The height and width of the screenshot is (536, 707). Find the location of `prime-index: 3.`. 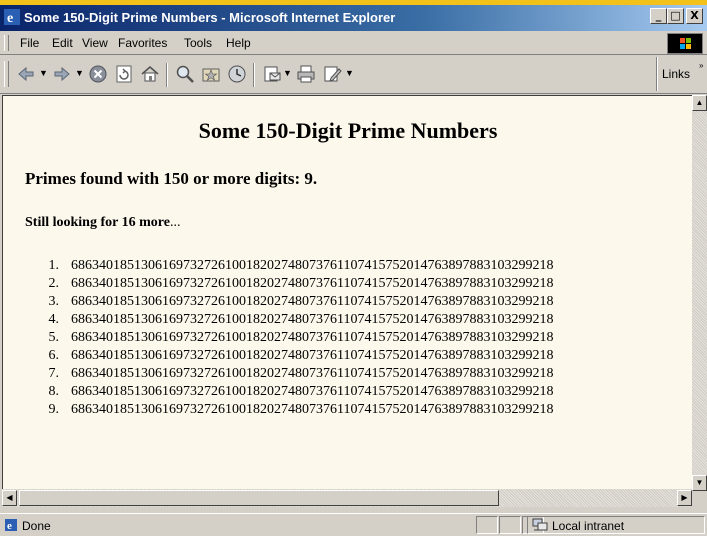

prime-index: 3. is located at coordinates (54, 301).